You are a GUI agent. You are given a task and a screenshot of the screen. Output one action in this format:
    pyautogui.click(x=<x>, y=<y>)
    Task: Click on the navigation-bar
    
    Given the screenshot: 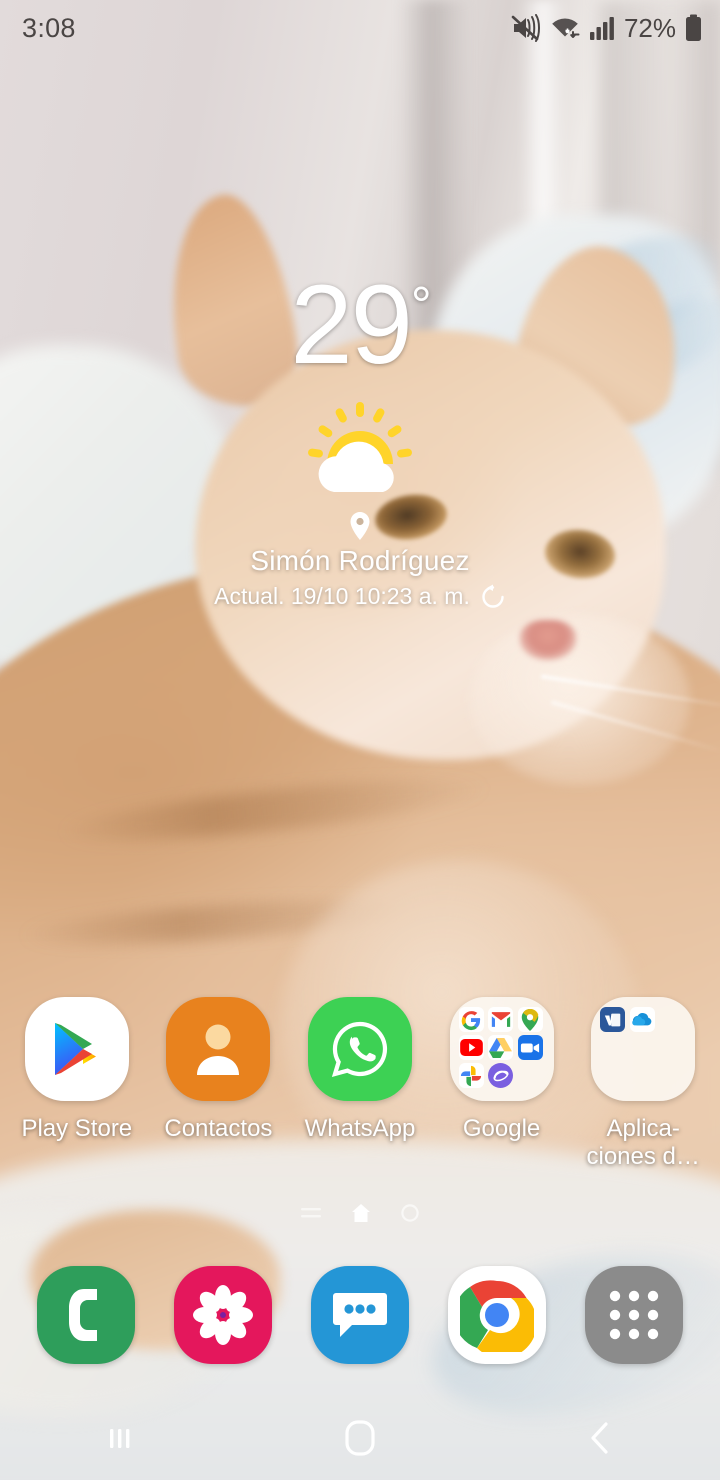 What is the action you would take?
    pyautogui.click(x=360, y=1438)
    